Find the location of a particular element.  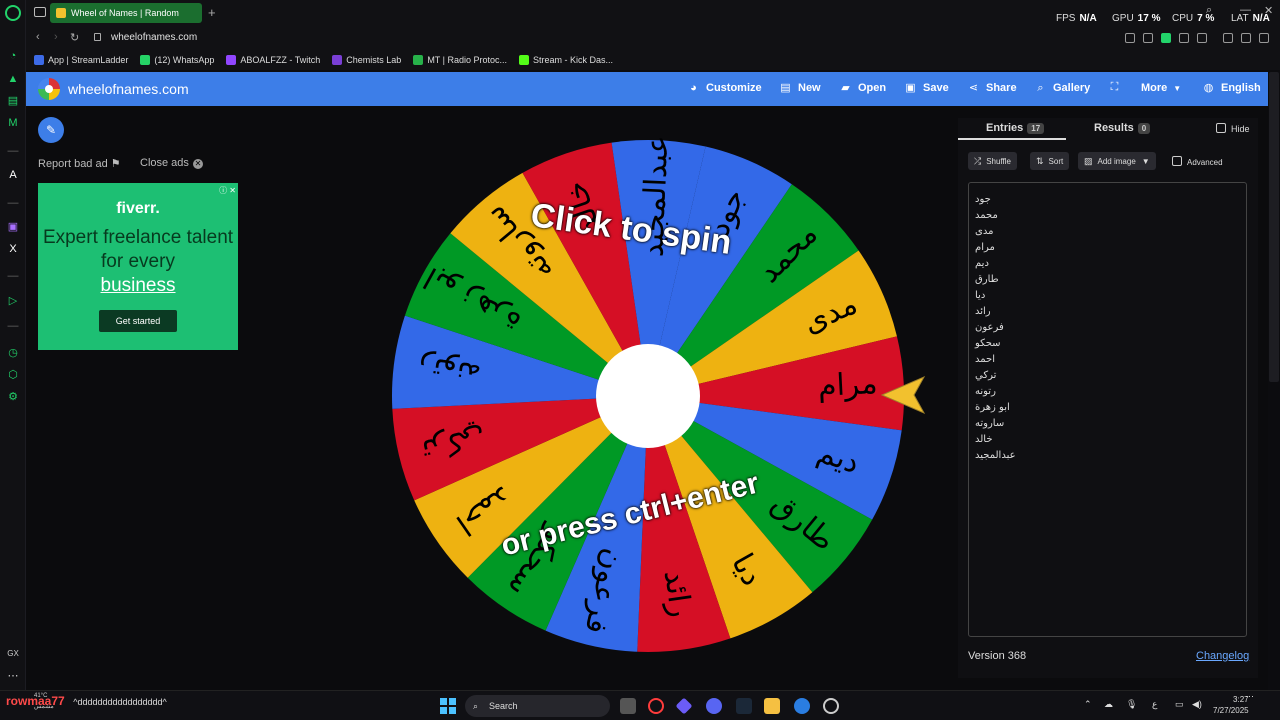

entry-line: مدى is located at coordinates (984, 232).